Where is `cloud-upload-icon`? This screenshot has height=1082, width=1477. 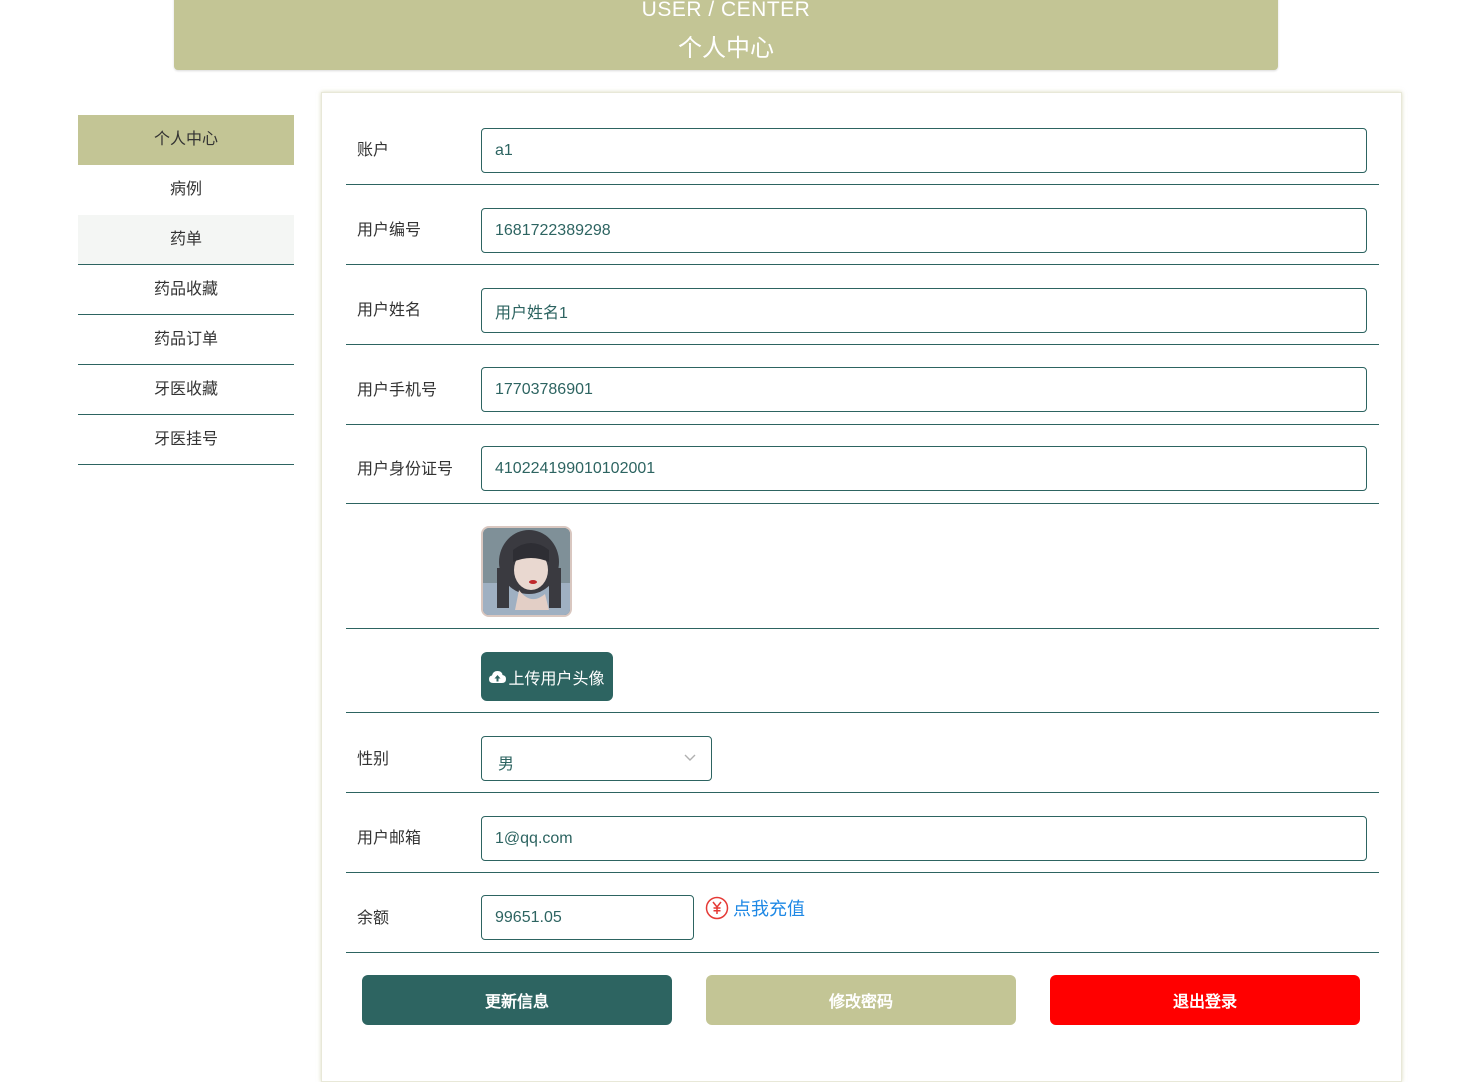
cloud-upload-icon is located at coordinates (498, 676).